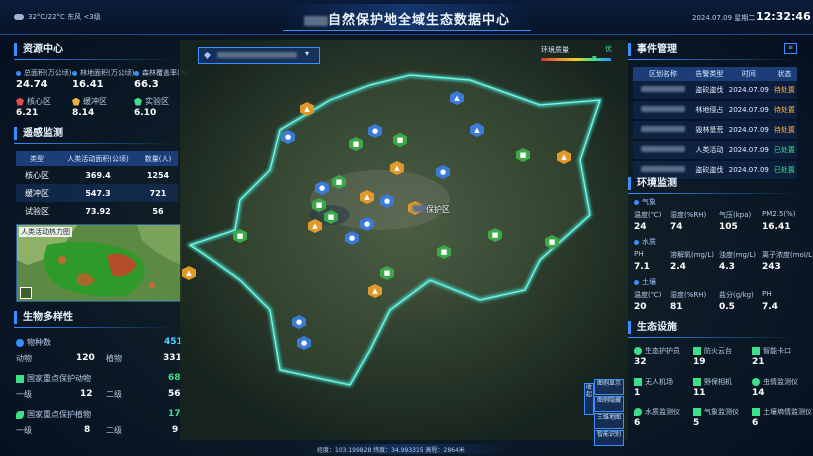 The image size is (813, 456). What do you see at coordinates (24, 394) in the screenshot?
I see `key-animal-level1-label: 一级` at bounding box center [24, 394].